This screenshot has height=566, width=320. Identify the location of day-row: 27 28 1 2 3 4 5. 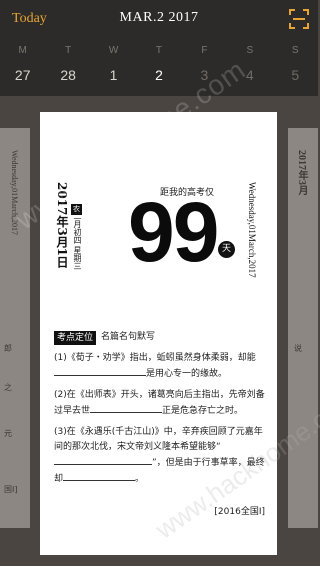
(159, 75).